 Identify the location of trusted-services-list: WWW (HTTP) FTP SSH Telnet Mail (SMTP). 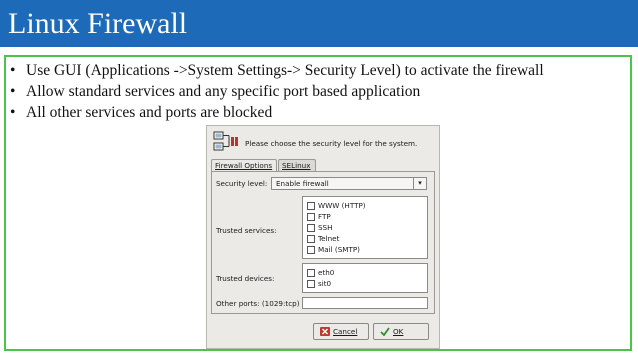
(365, 227).